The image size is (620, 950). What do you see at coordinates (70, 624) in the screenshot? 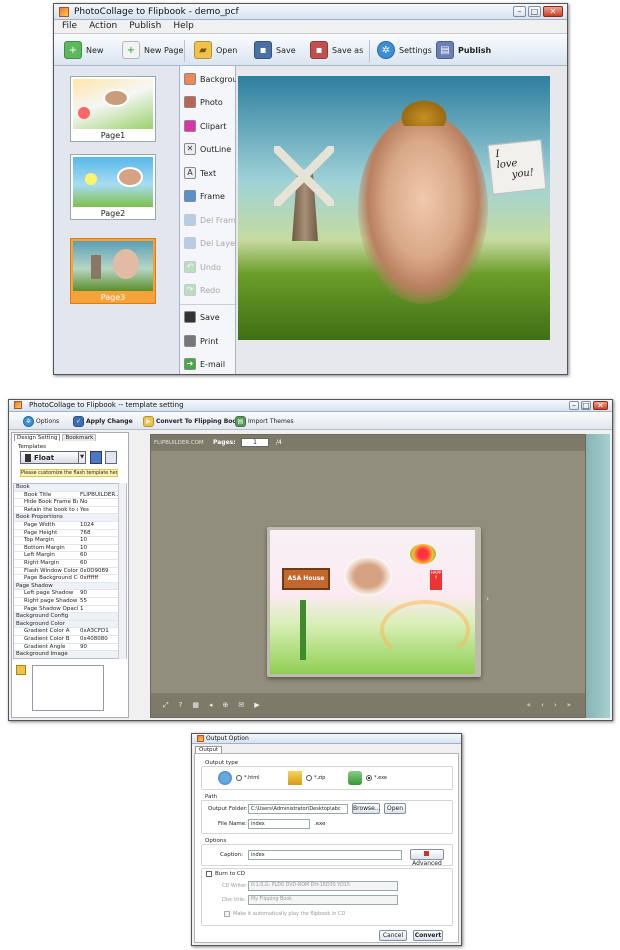
I see `property-group-row: Background Color` at bounding box center [70, 624].